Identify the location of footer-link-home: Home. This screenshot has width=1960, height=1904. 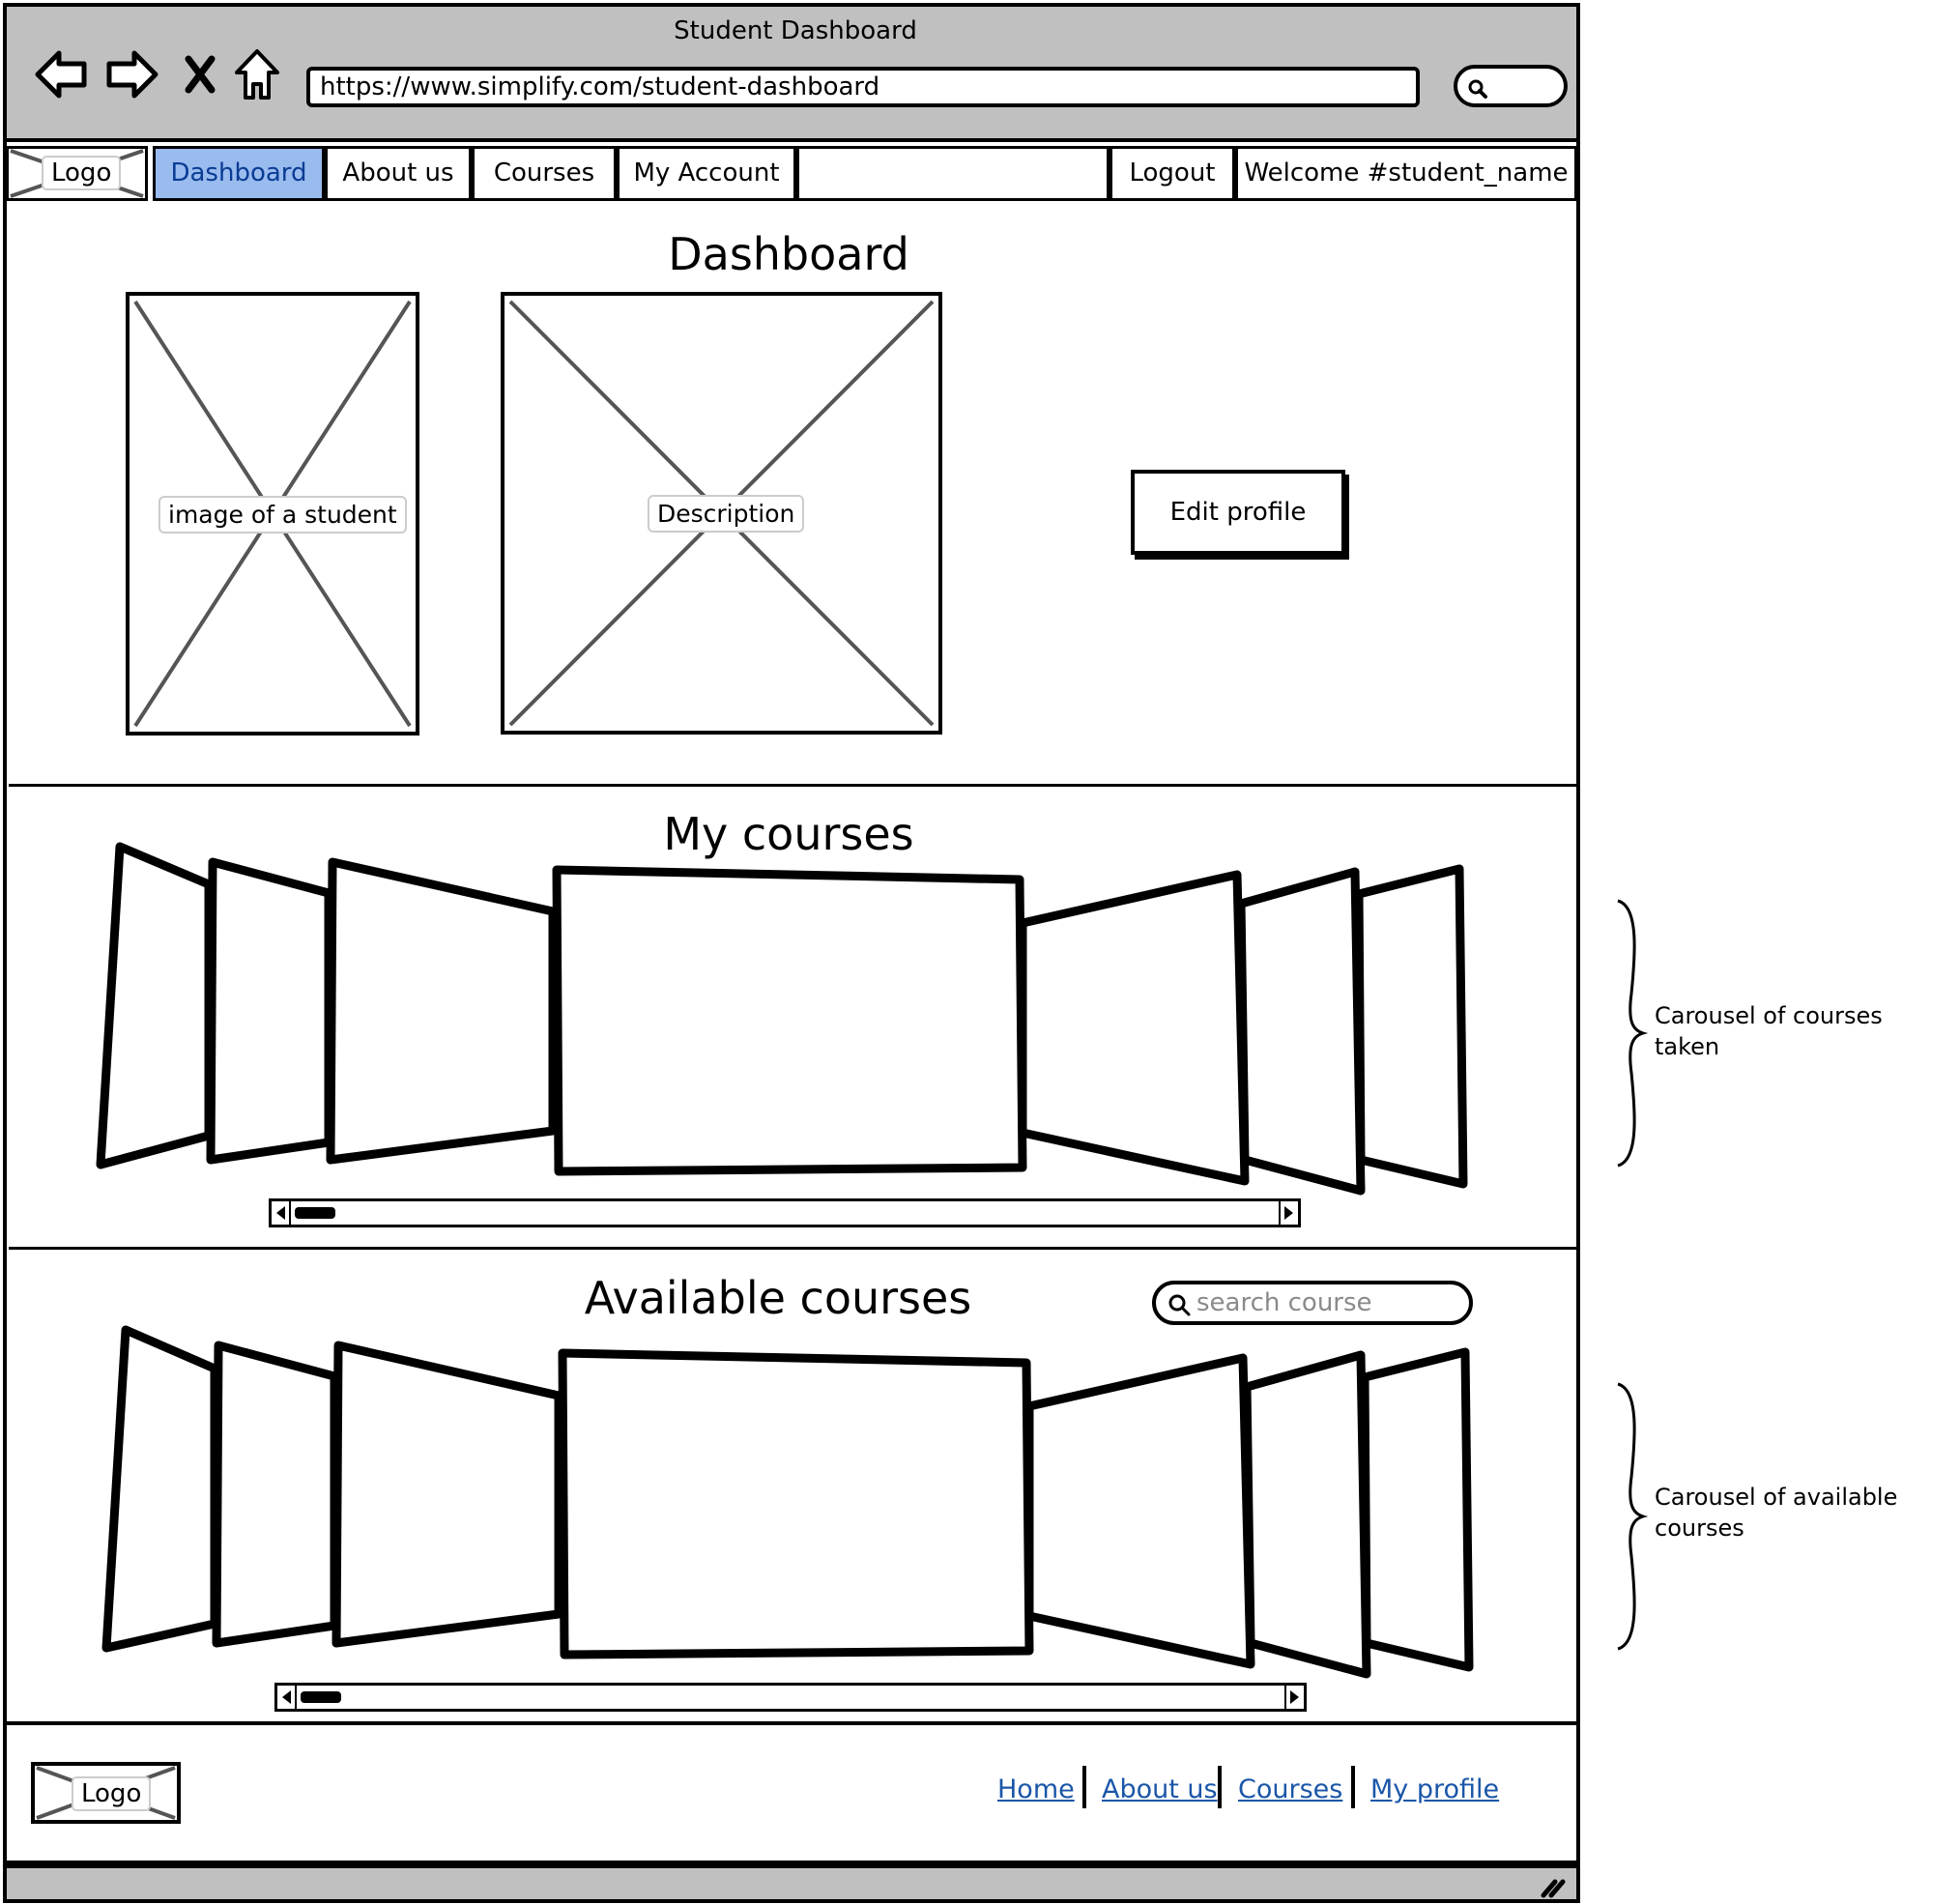
(1036, 1789).